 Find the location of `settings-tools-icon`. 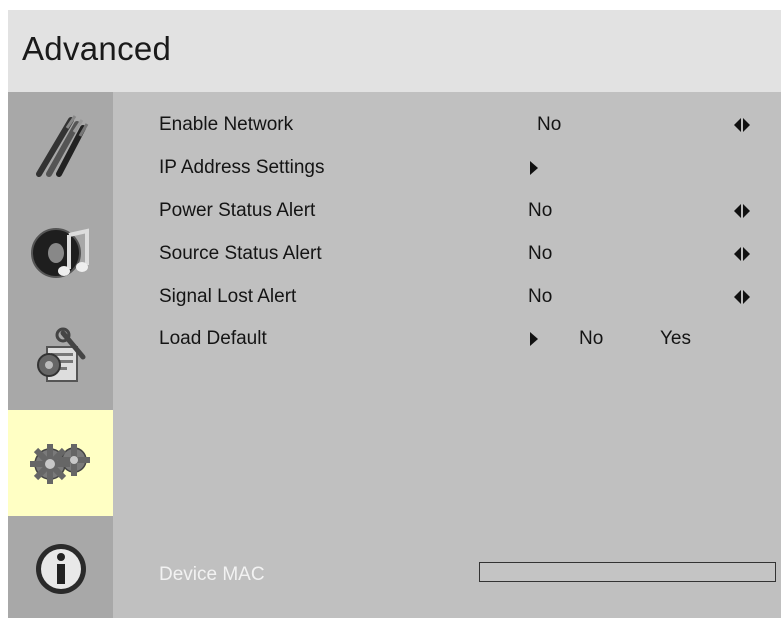

settings-tools-icon is located at coordinates (60, 354).